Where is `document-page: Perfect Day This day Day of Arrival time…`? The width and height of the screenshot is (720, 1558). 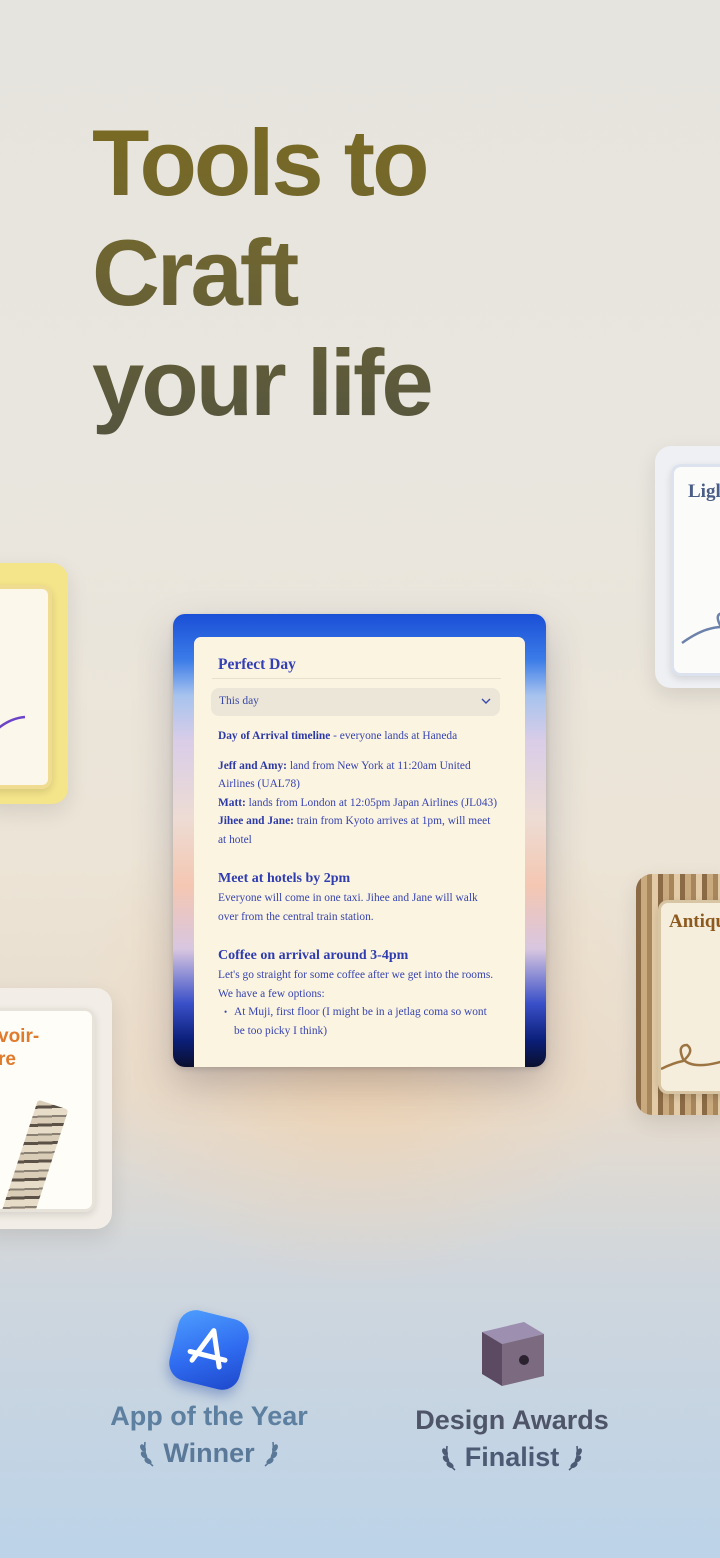
document-page: Perfect Day This day Day of Arrival time… is located at coordinates (359, 852).